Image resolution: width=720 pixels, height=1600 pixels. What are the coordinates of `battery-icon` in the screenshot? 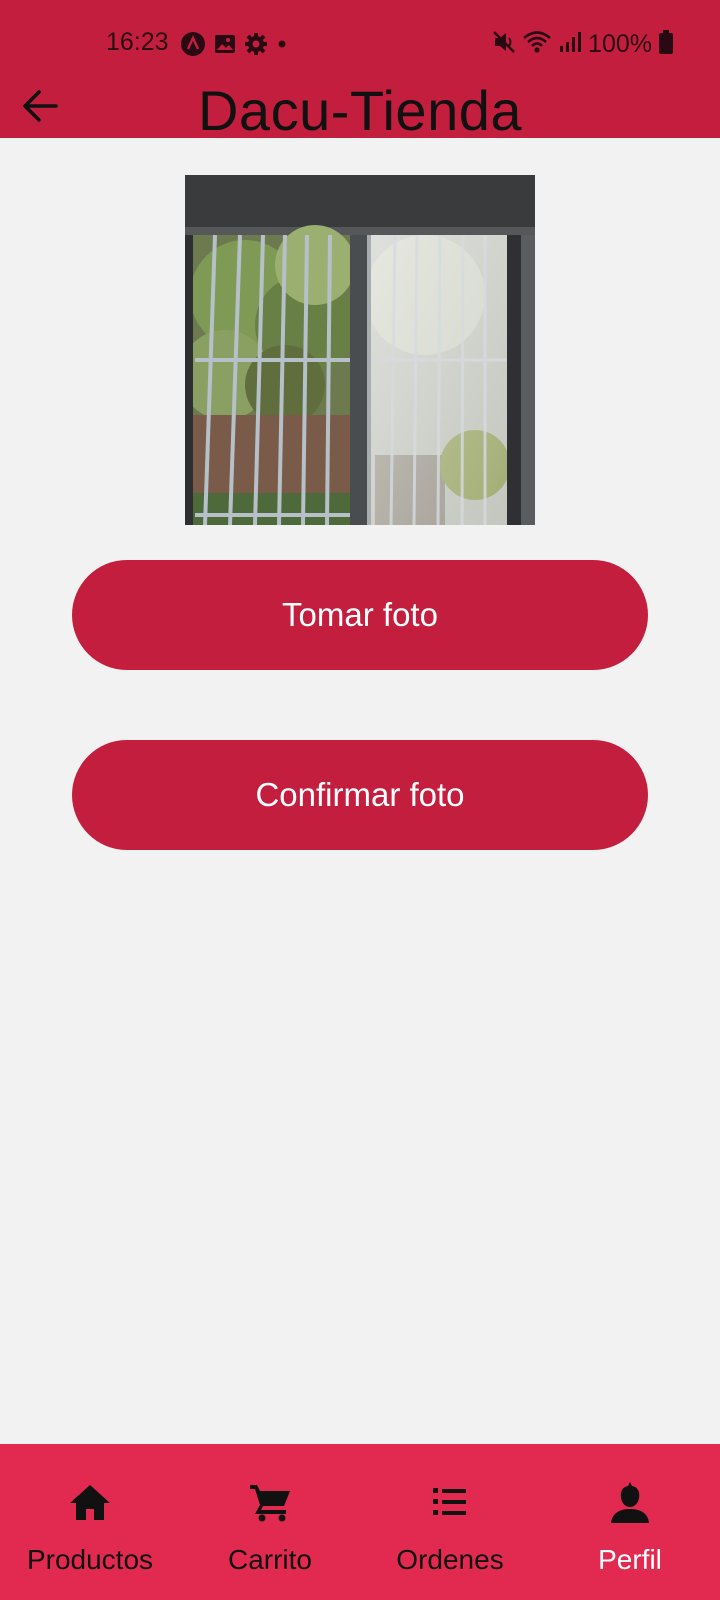 It's located at (666, 44).